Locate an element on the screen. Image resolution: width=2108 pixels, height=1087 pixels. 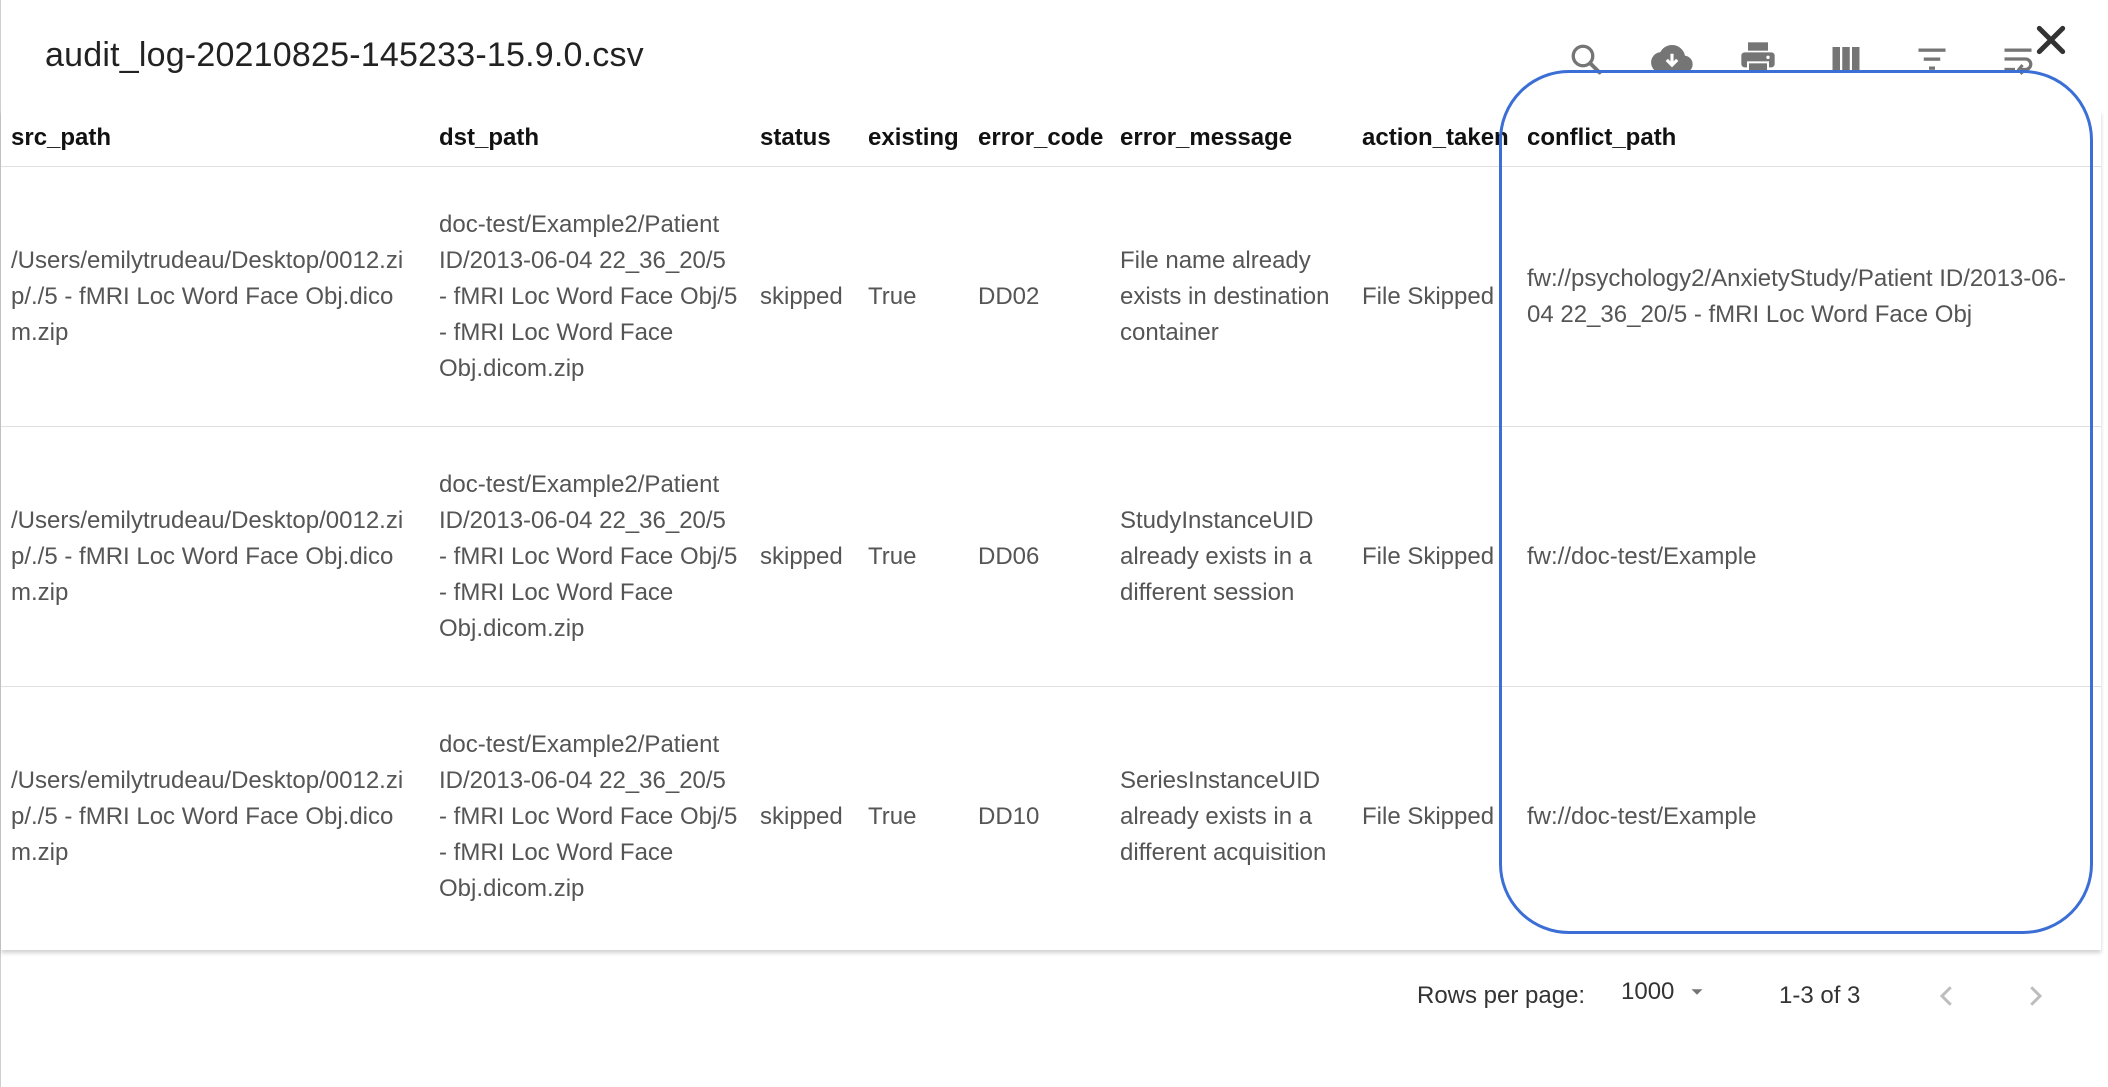
chevron-right-icon is located at coordinates (2036, 996).